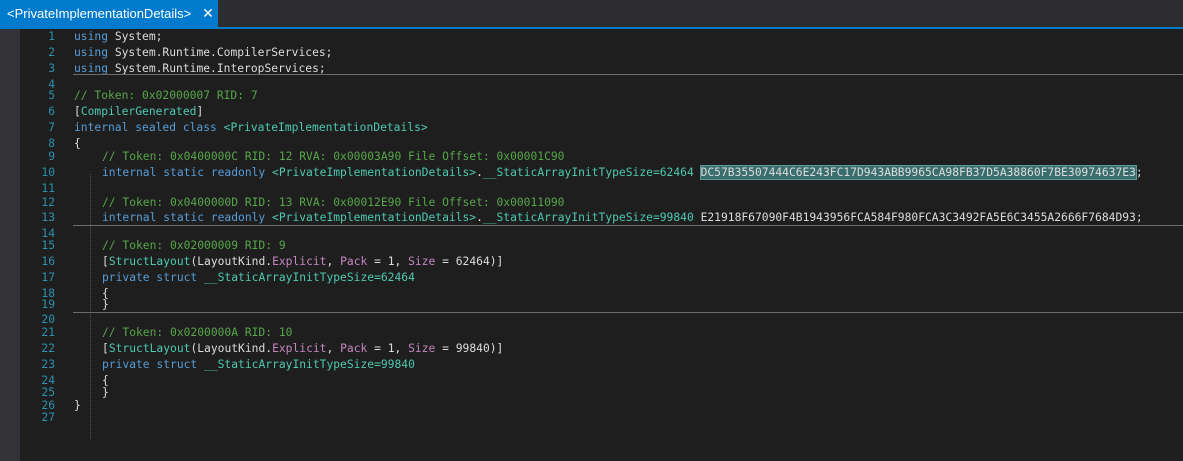 The height and width of the screenshot is (461, 1183). What do you see at coordinates (48, 348) in the screenshot?
I see `line-number: 22` at bounding box center [48, 348].